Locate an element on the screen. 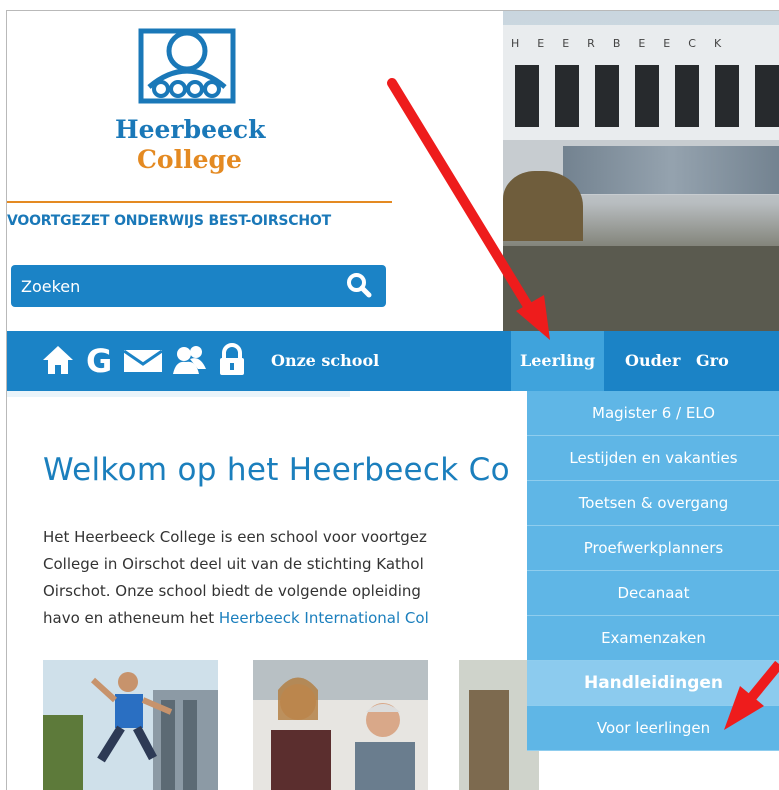  building-facade: HEERBEECK is located at coordinates (641, 82).